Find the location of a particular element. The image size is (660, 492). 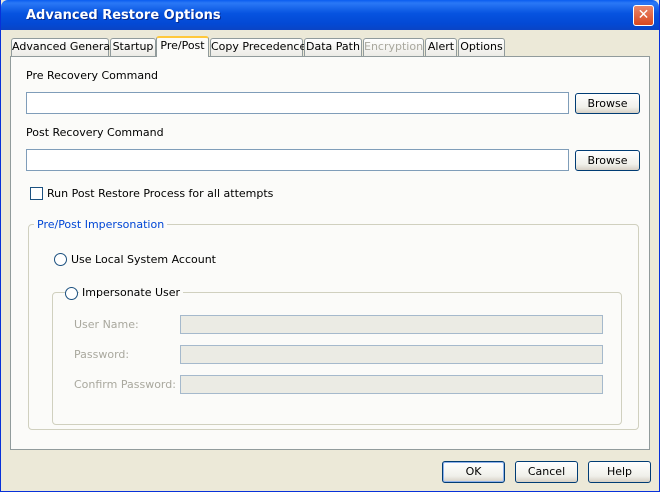

close-icon: ✕ is located at coordinates (643, 15).